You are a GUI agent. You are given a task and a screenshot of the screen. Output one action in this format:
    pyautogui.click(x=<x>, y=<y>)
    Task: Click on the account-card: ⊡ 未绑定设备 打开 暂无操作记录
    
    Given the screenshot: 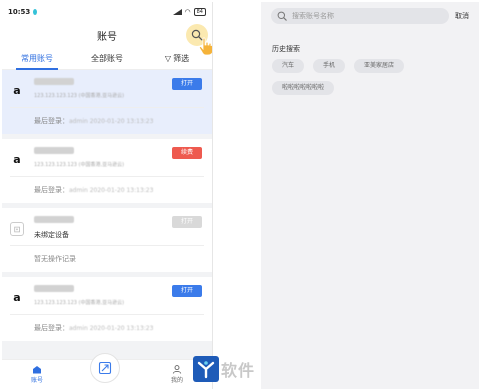 What is the action you would take?
    pyautogui.click(x=107, y=240)
    